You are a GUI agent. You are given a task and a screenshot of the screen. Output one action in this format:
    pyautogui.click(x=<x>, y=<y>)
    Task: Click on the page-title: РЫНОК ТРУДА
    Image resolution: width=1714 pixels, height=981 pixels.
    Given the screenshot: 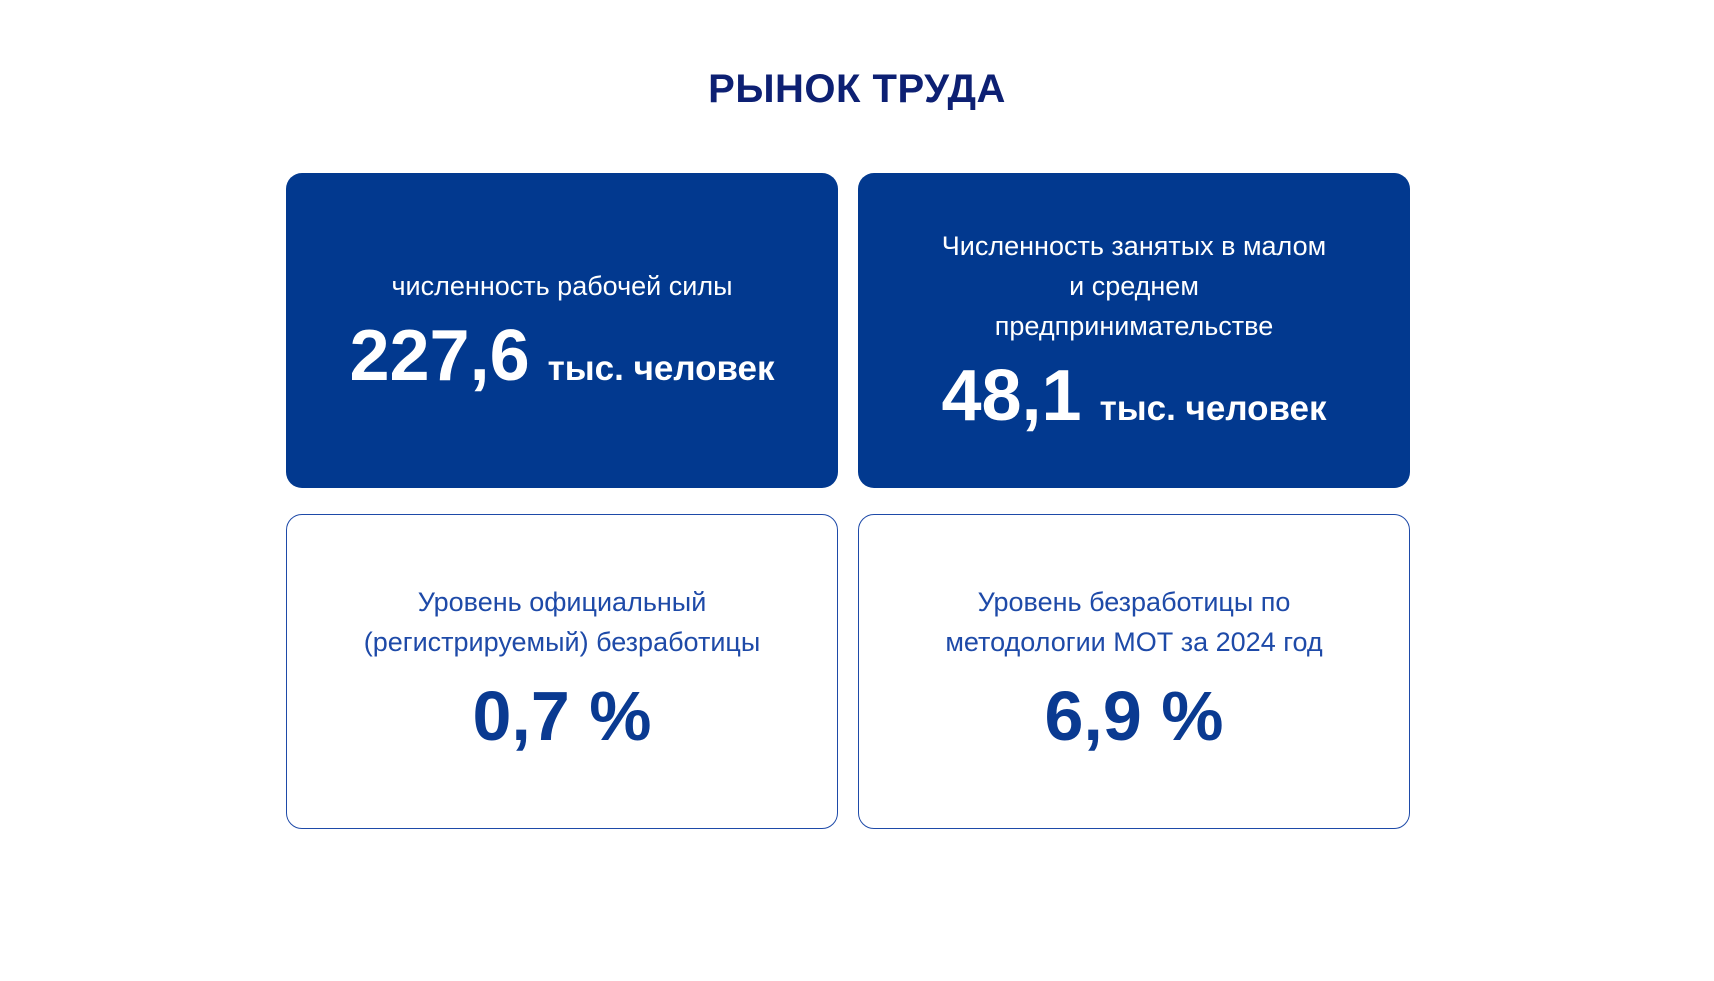 What is the action you would take?
    pyautogui.click(x=857, y=89)
    